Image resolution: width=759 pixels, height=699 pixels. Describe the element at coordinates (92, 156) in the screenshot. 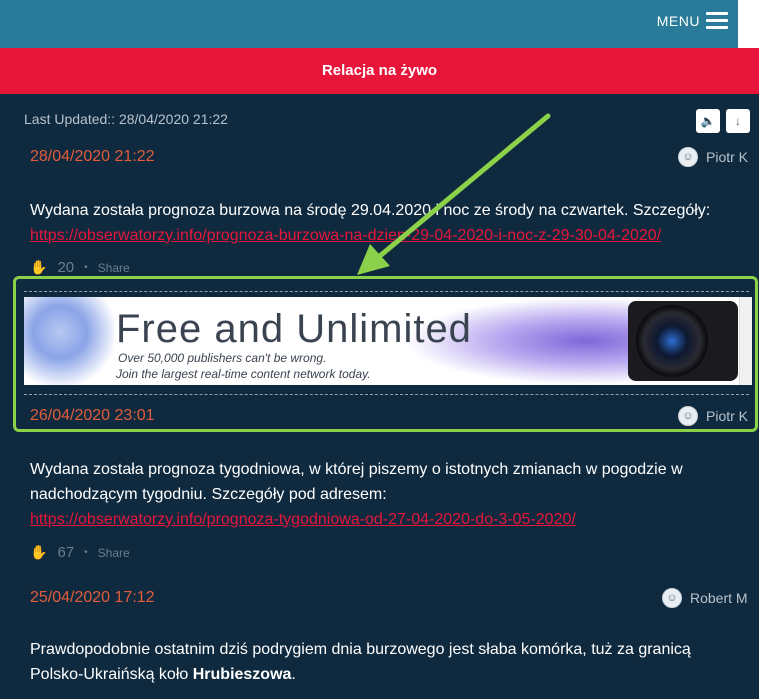

I see `post-date: 28/04/2020 21:22` at that location.